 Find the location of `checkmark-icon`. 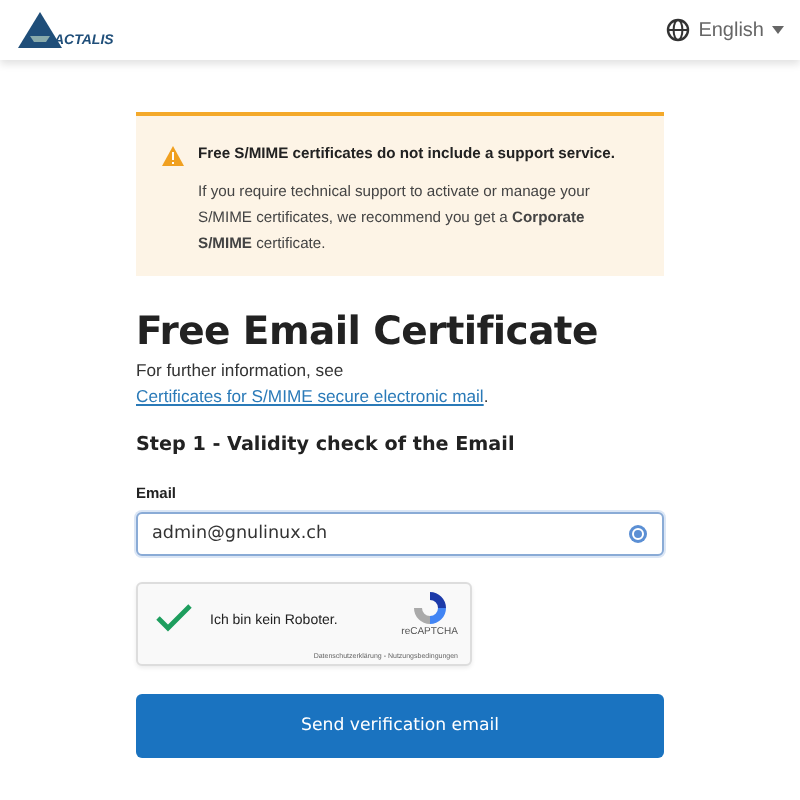

checkmark-icon is located at coordinates (174, 618).